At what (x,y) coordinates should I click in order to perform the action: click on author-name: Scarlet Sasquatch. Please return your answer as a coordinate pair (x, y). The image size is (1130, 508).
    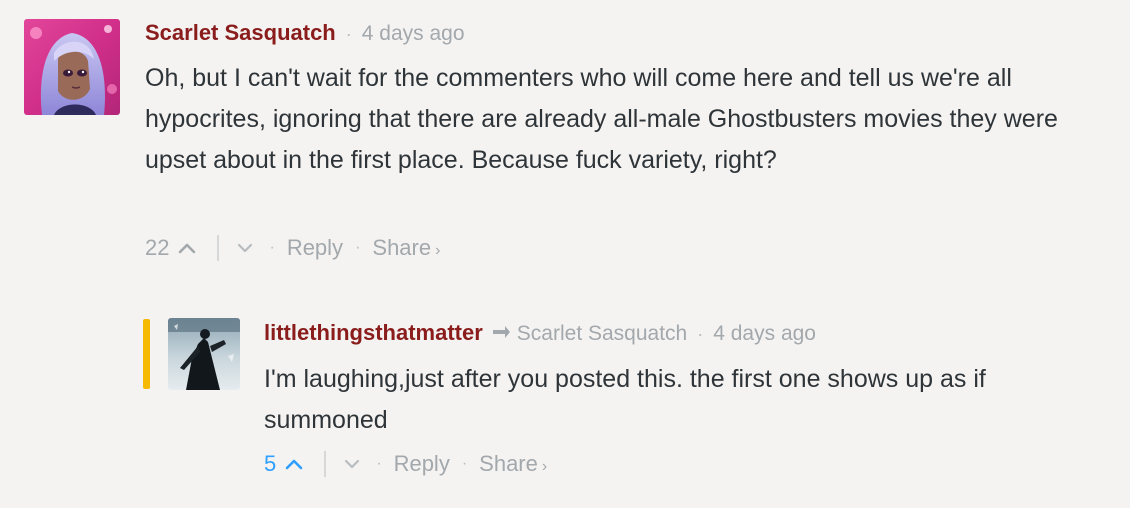
    Looking at the image, I should click on (240, 33).